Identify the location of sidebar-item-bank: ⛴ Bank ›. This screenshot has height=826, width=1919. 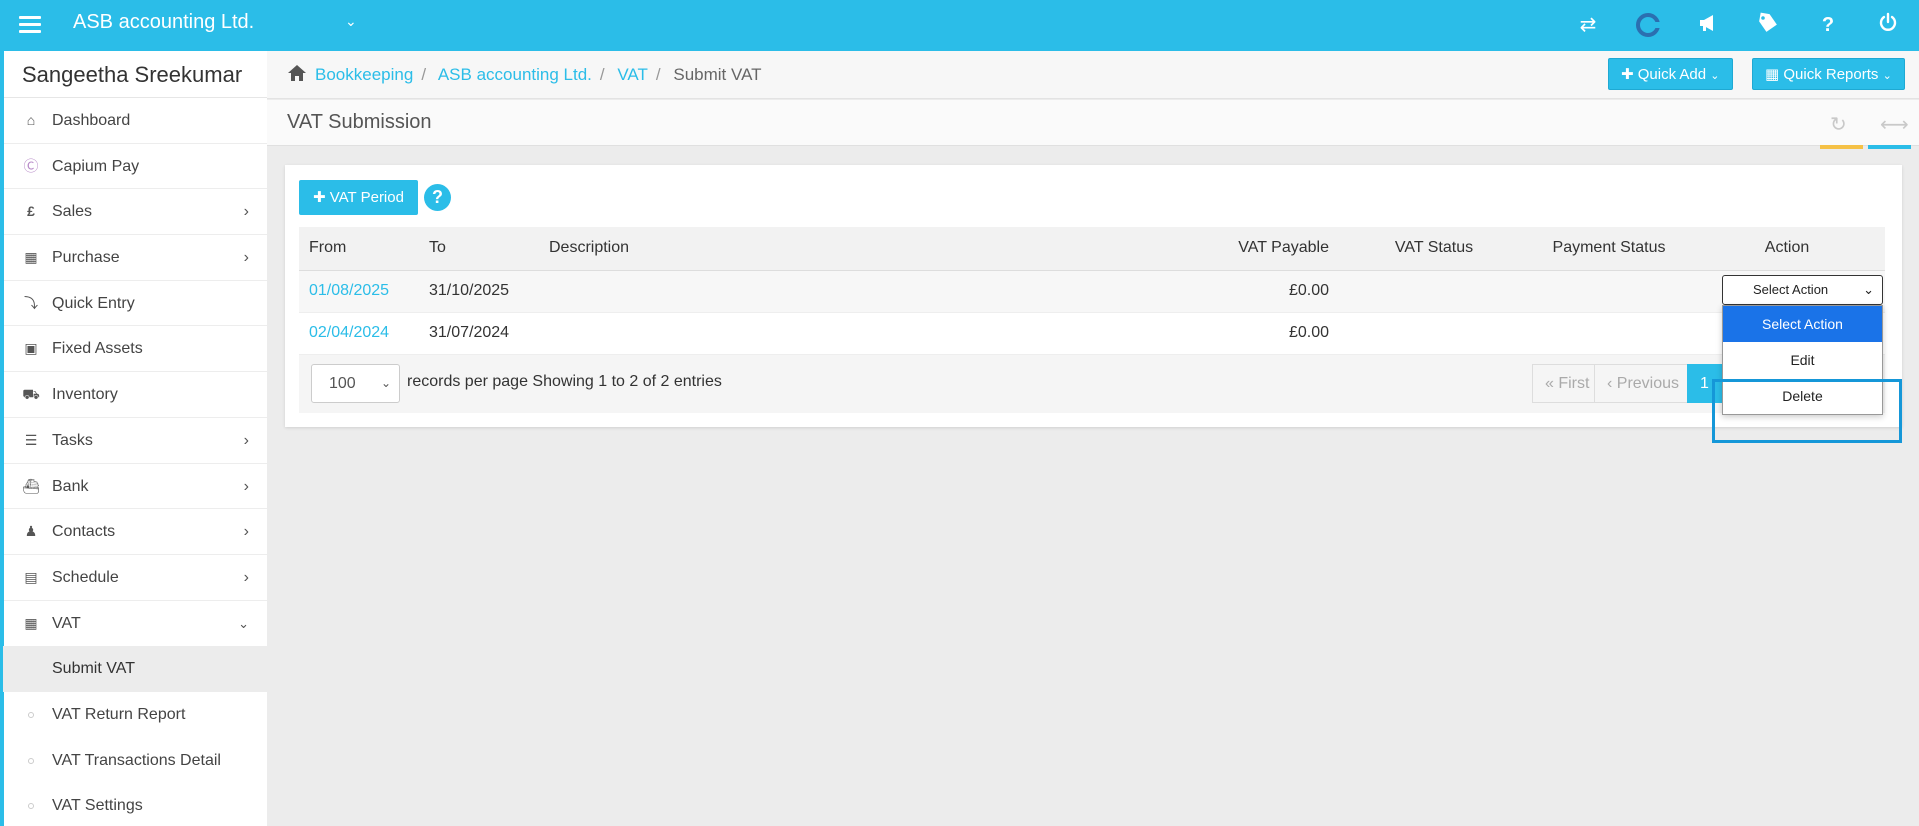
(135, 487).